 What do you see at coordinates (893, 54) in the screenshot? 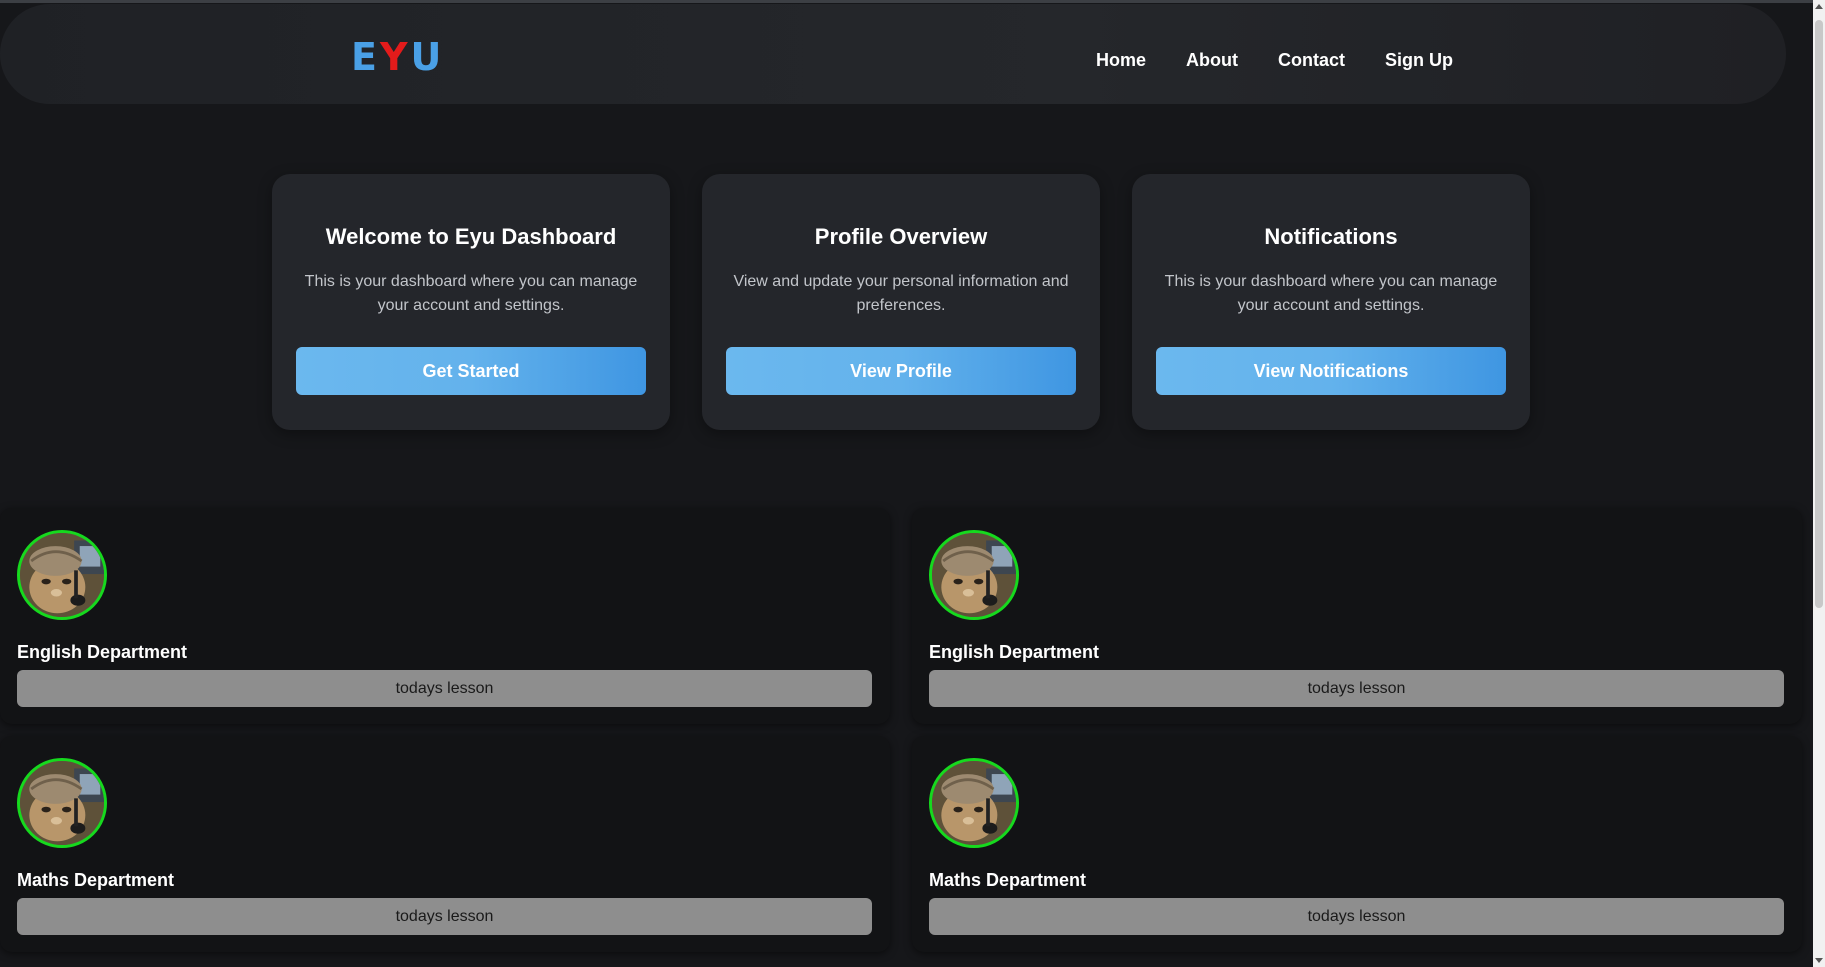
I see `navbar: EYU Home About Contact Sign Up` at bounding box center [893, 54].